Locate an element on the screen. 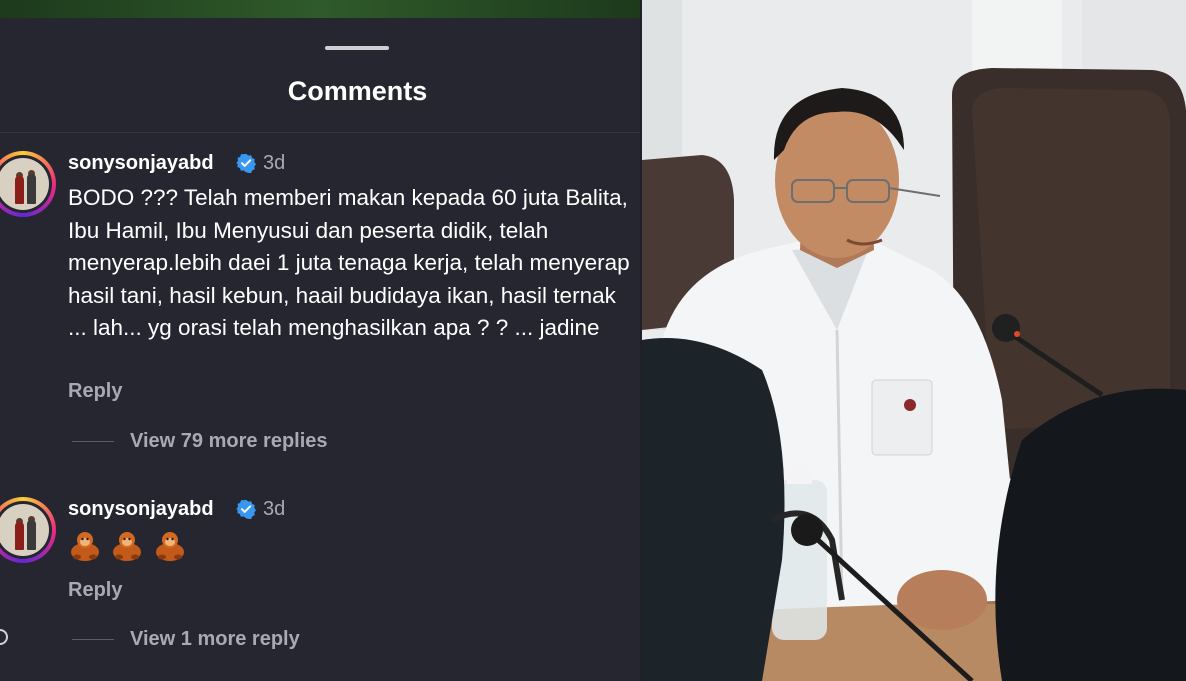 The image size is (1186, 681). video-top-strip is located at coordinates (320, 9).